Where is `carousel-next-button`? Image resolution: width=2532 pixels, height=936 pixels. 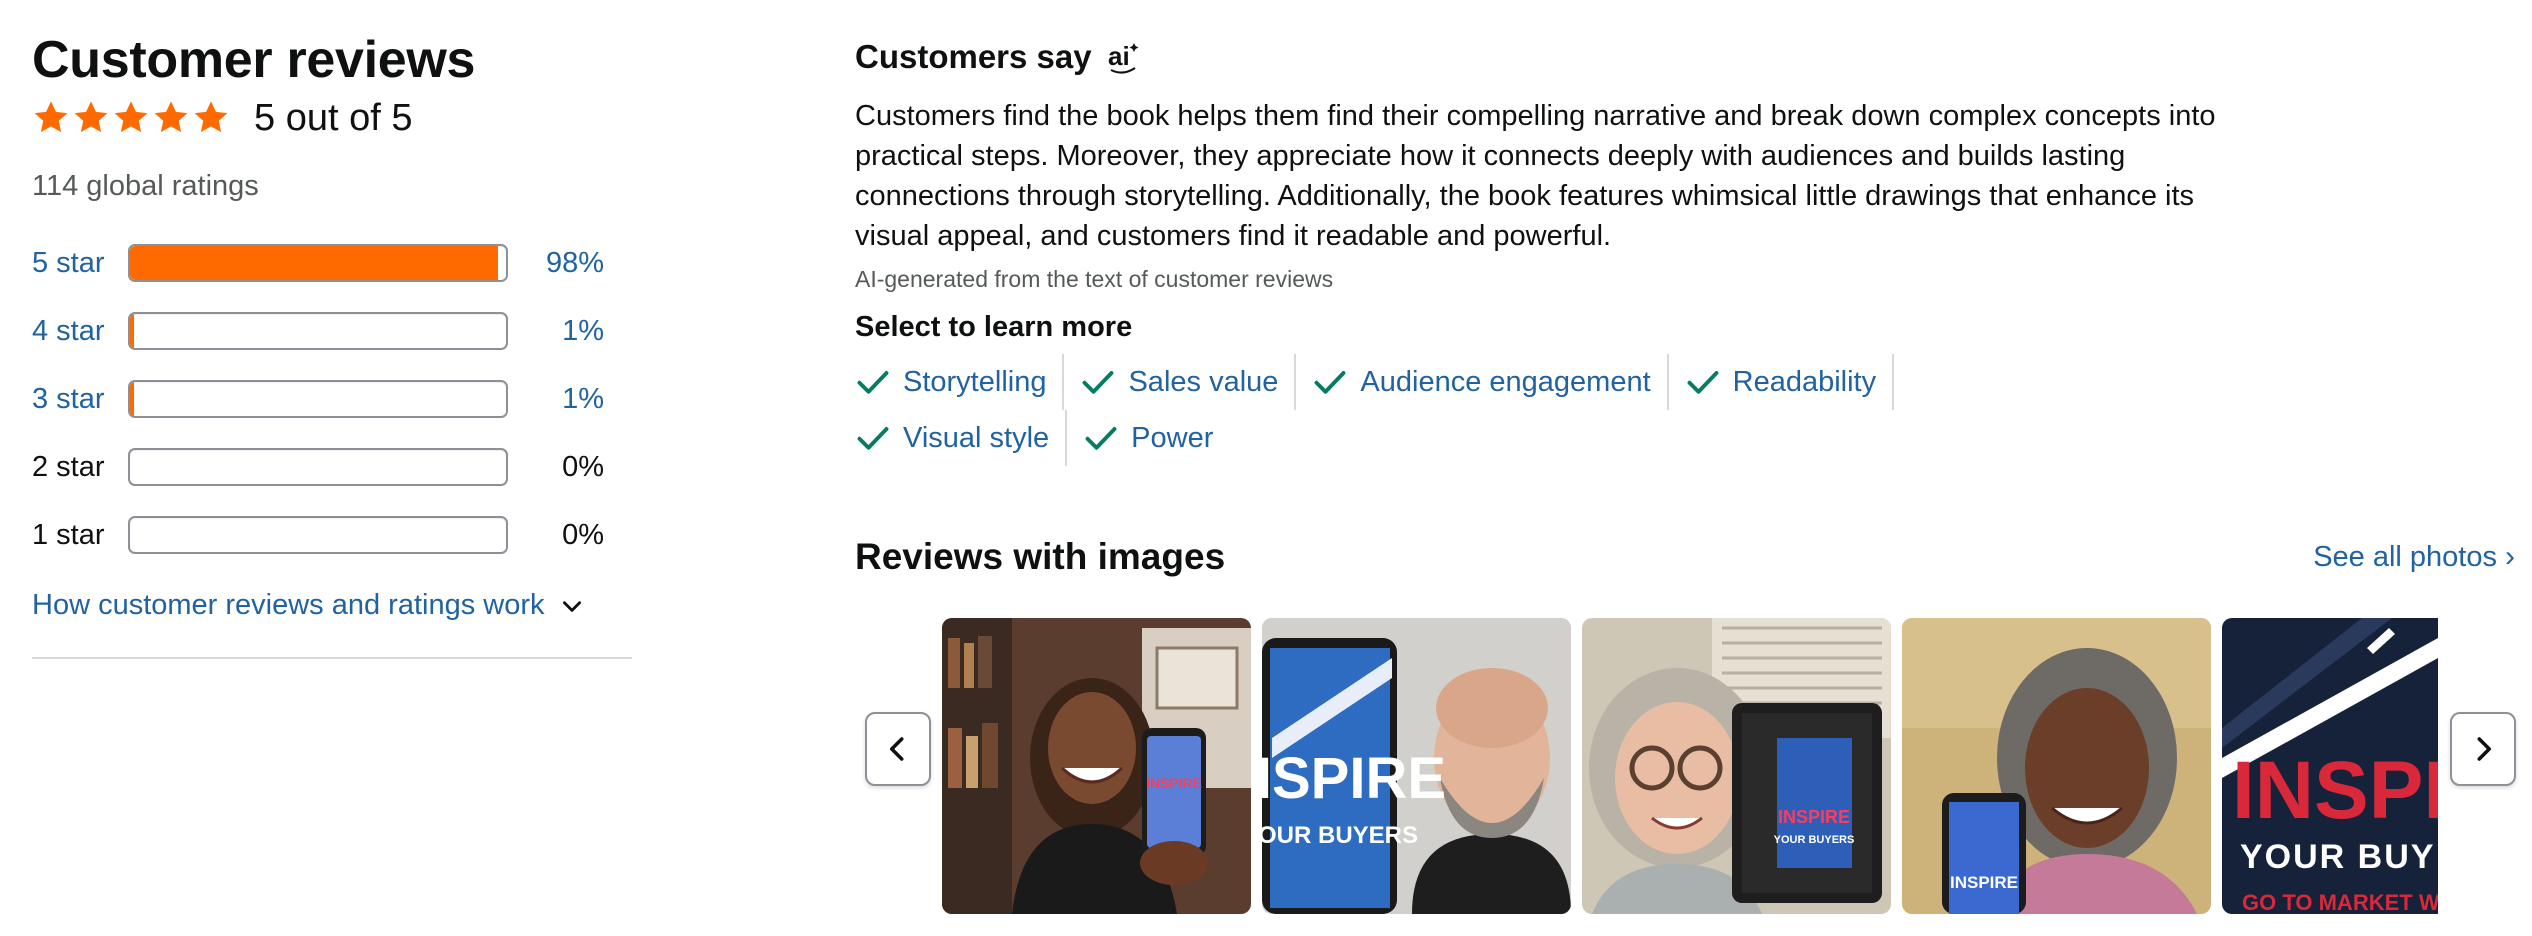
carousel-next-button is located at coordinates (2483, 749).